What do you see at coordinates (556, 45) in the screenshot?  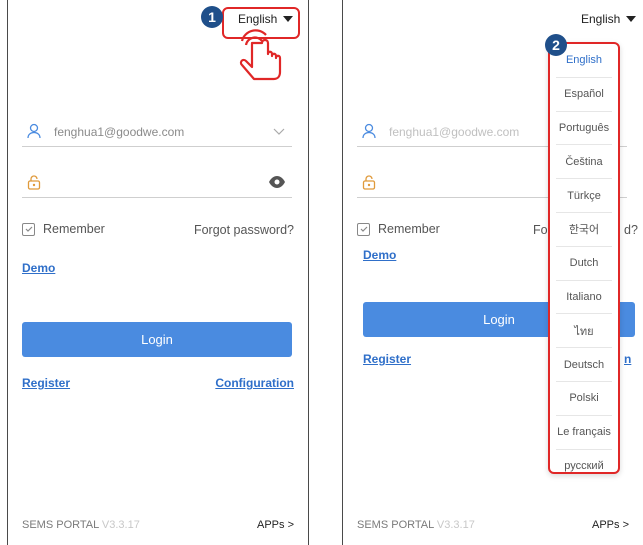 I see `step-badge-2: 2` at bounding box center [556, 45].